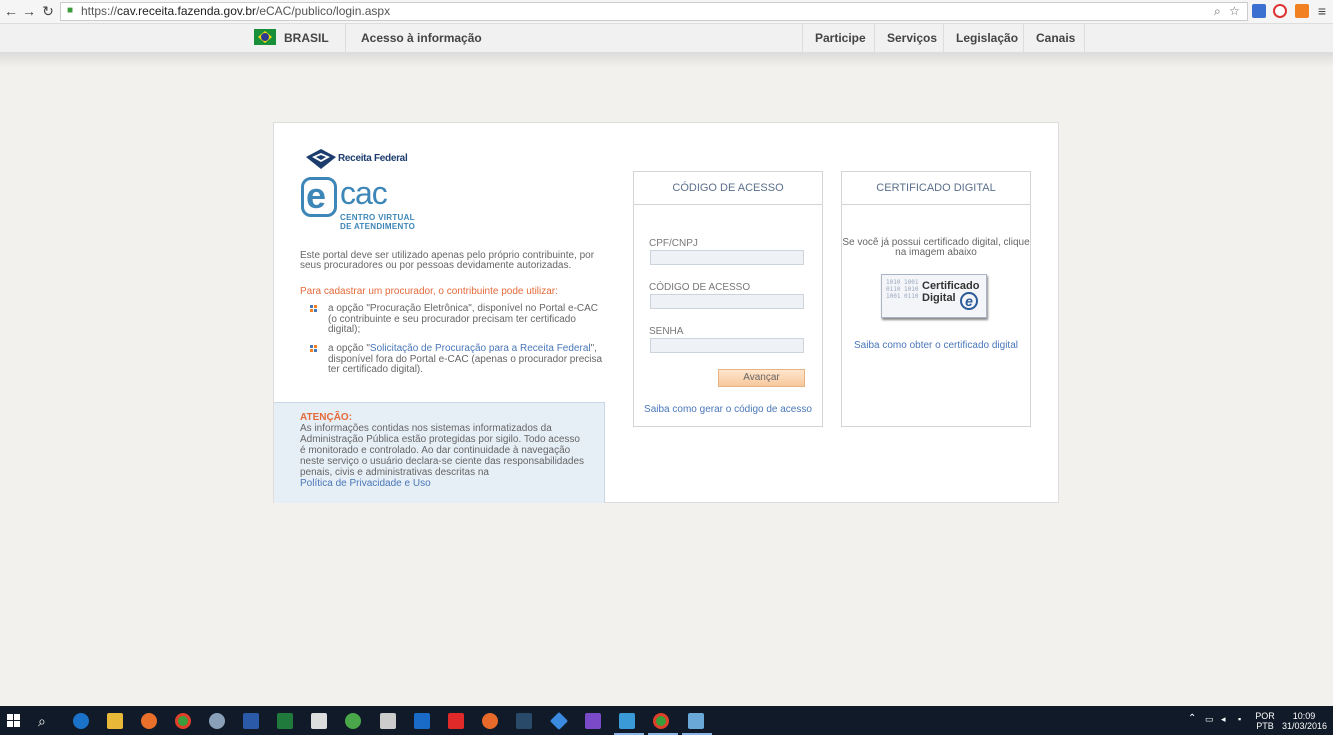  What do you see at coordinates (1217, 11) in the screenshot?
I see `zoom-icon: ⌕` at bounding box center [1217, 11].